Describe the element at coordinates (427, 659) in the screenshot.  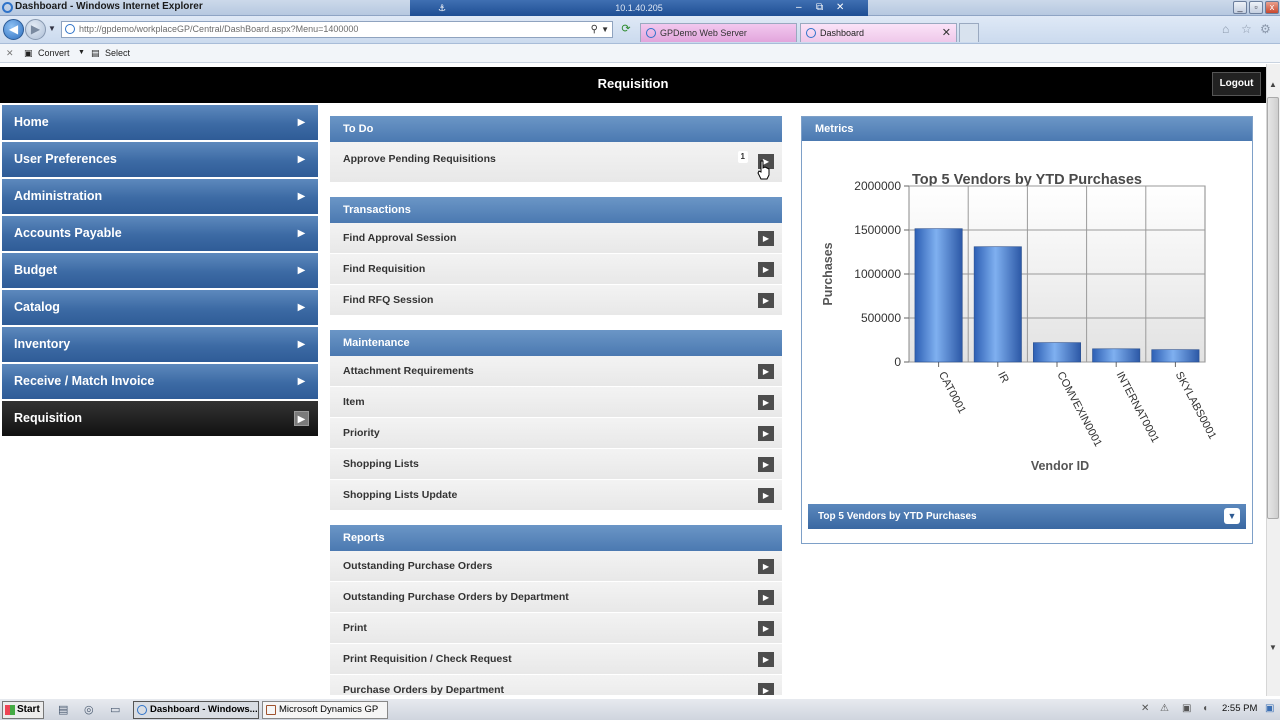
I see `row-label: Print Requisition / Check Request` at that location.